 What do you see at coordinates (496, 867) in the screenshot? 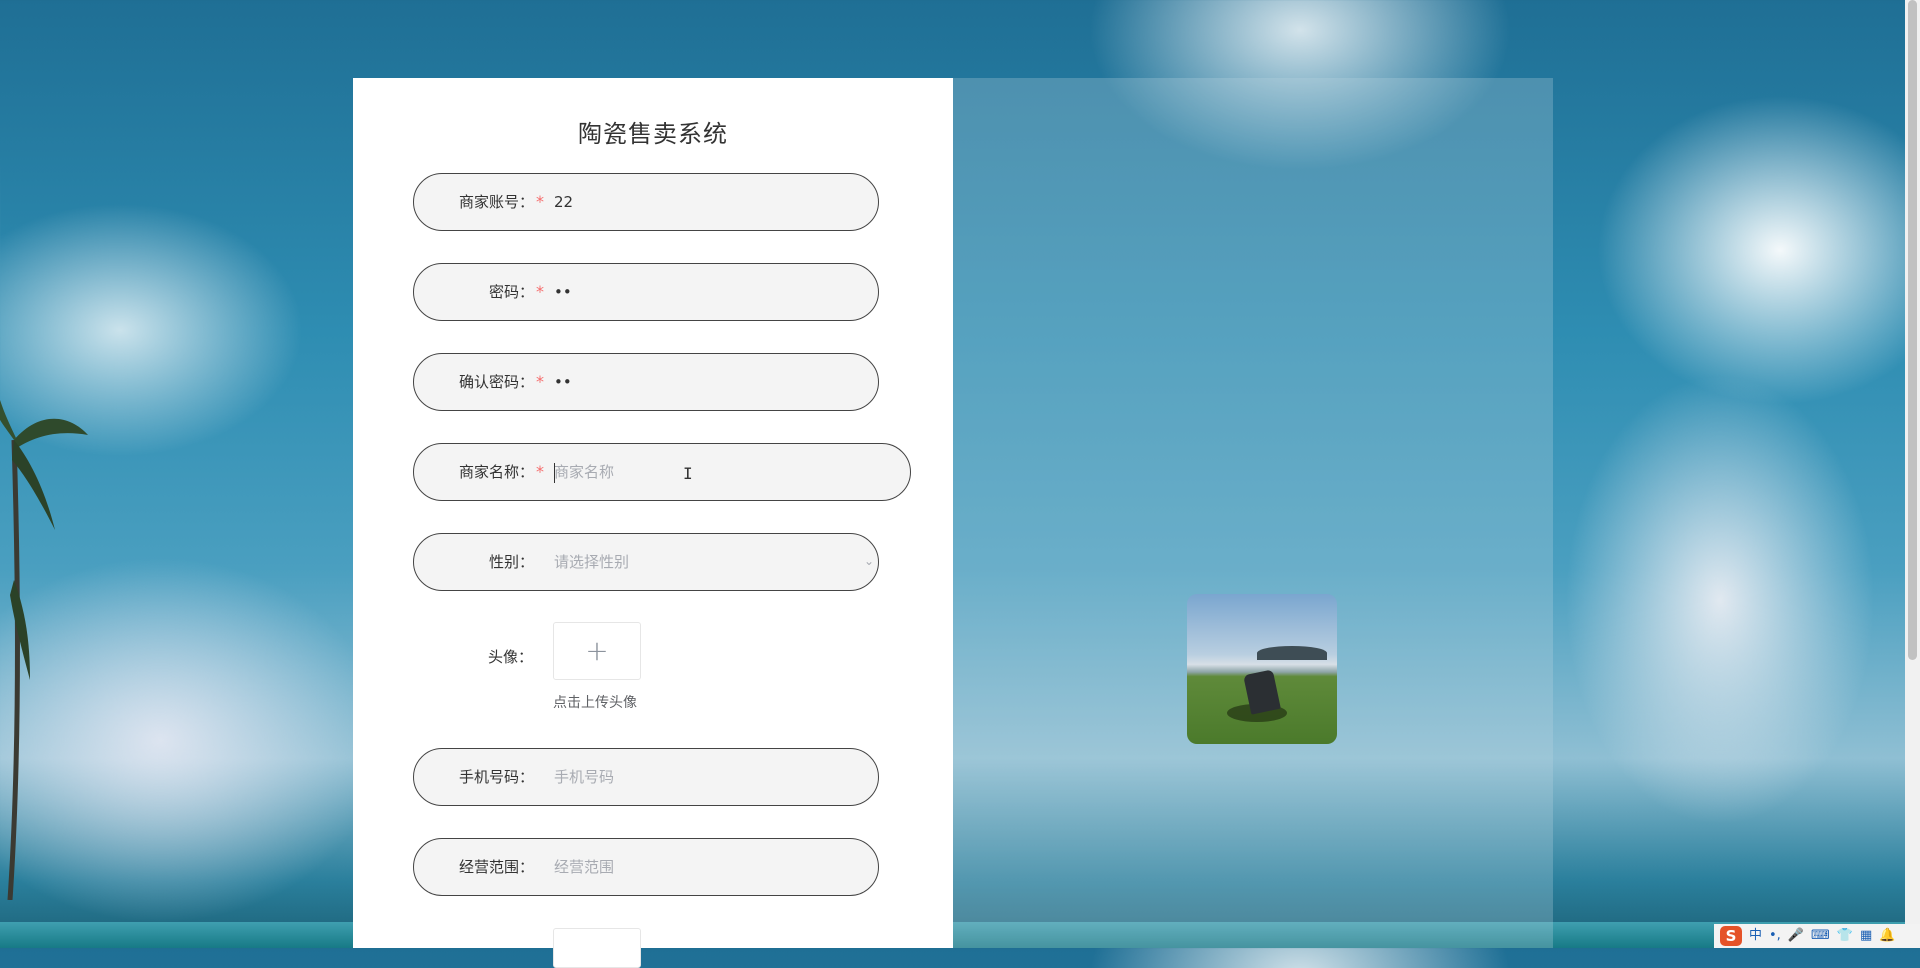
I see `business-scope-label: 经营范围：` at bounding box center [496, 867].